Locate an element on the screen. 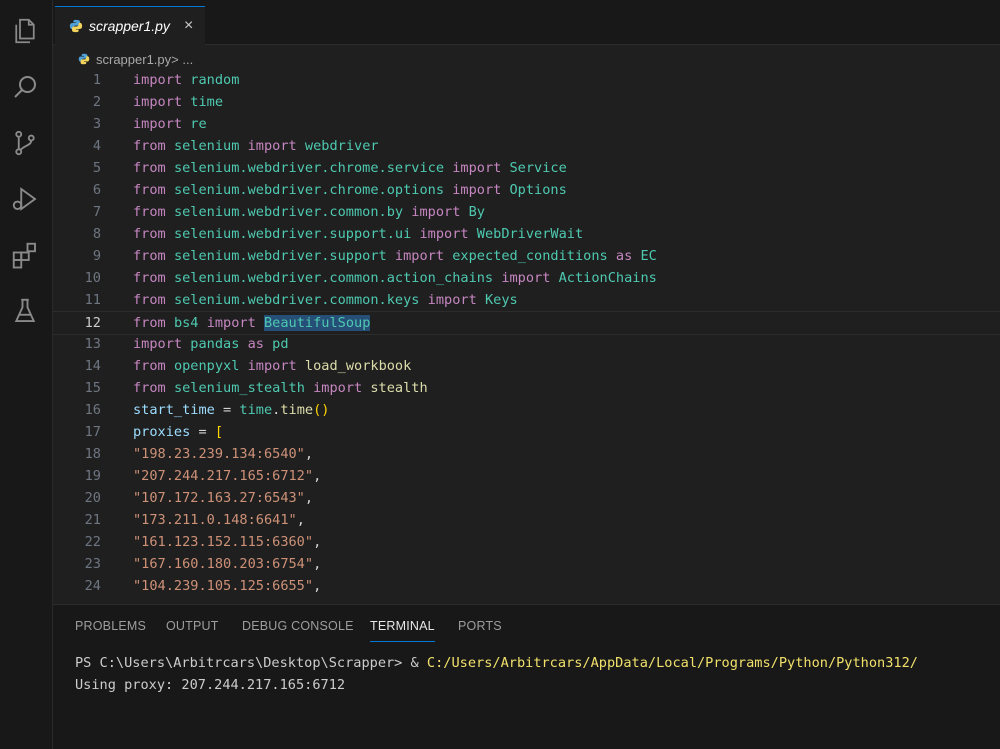 This screenshot has height=749, width=1000. code-line: 24 "104.239.105.125:6655", is located at coordinates (526, 586).